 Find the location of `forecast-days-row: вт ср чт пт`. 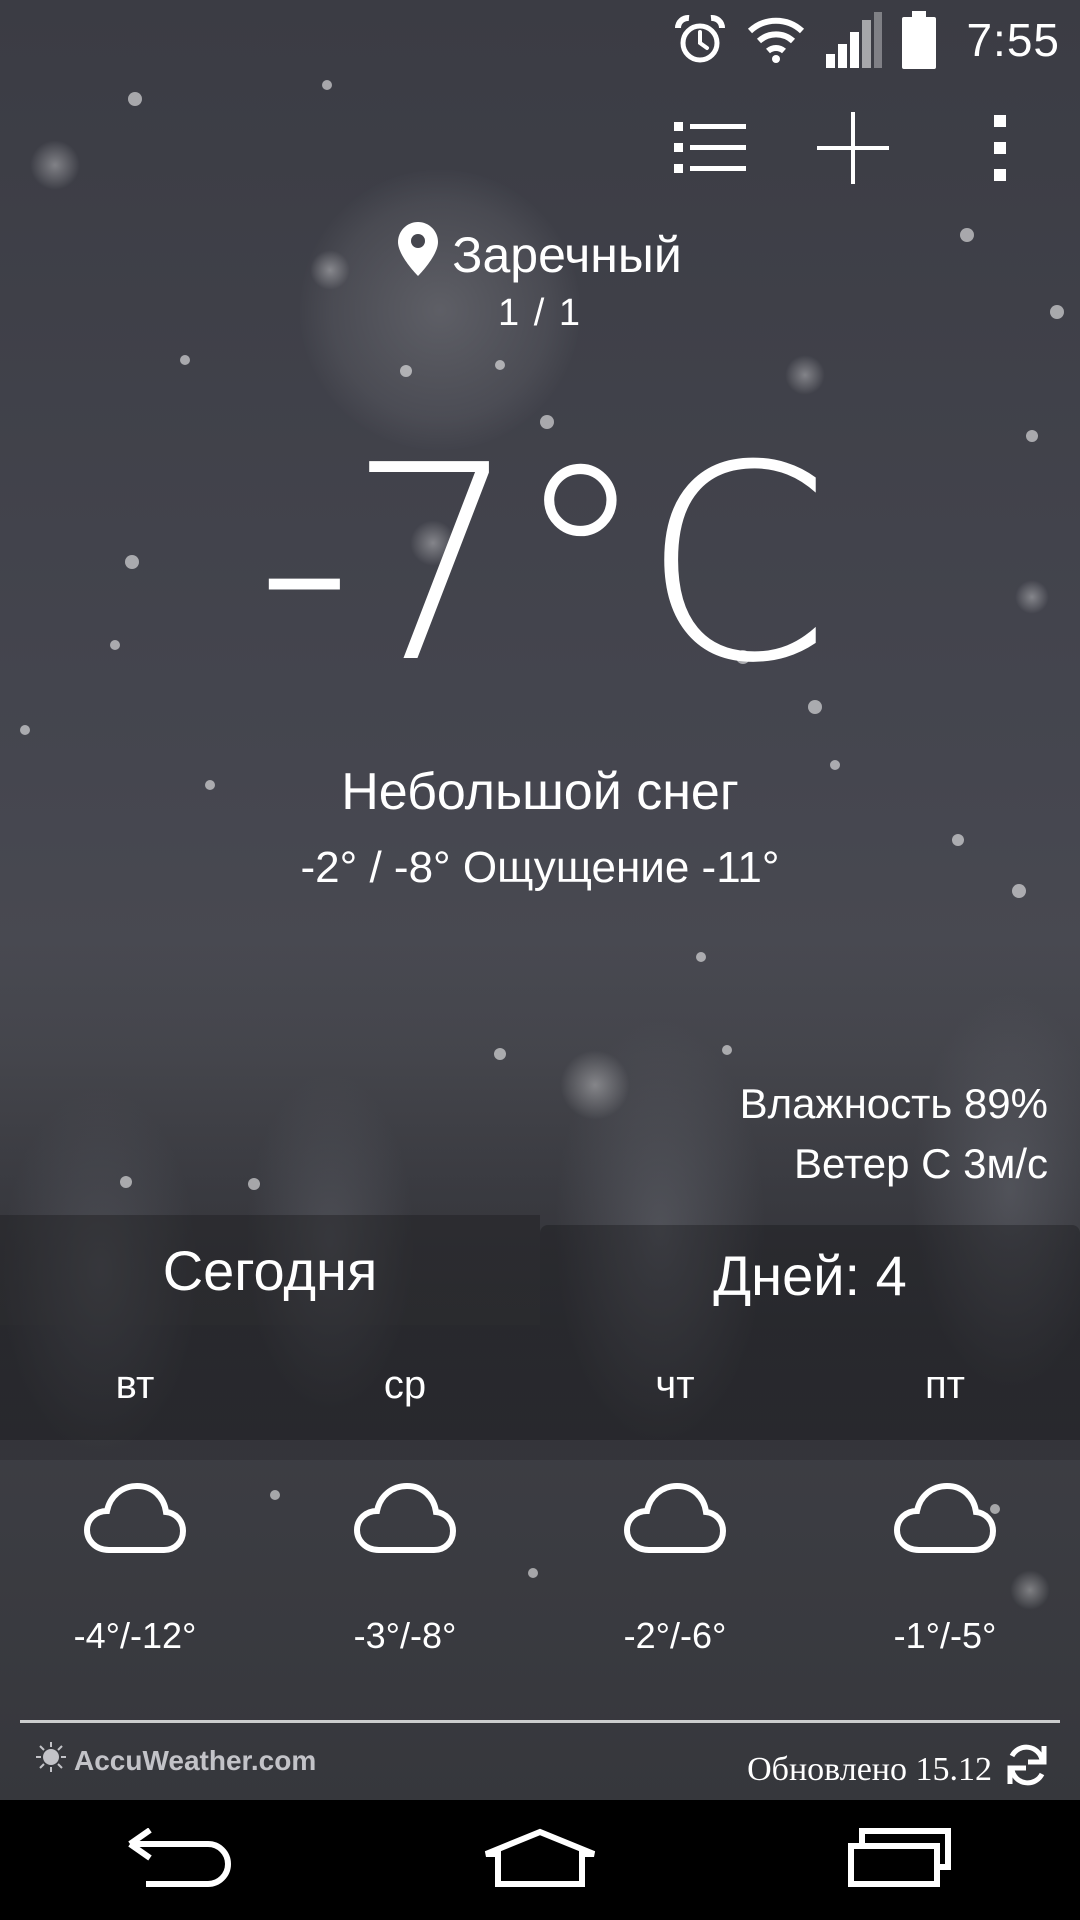

forecast-days-row: вт ср чт пт is located at coordinates (540, 1382).